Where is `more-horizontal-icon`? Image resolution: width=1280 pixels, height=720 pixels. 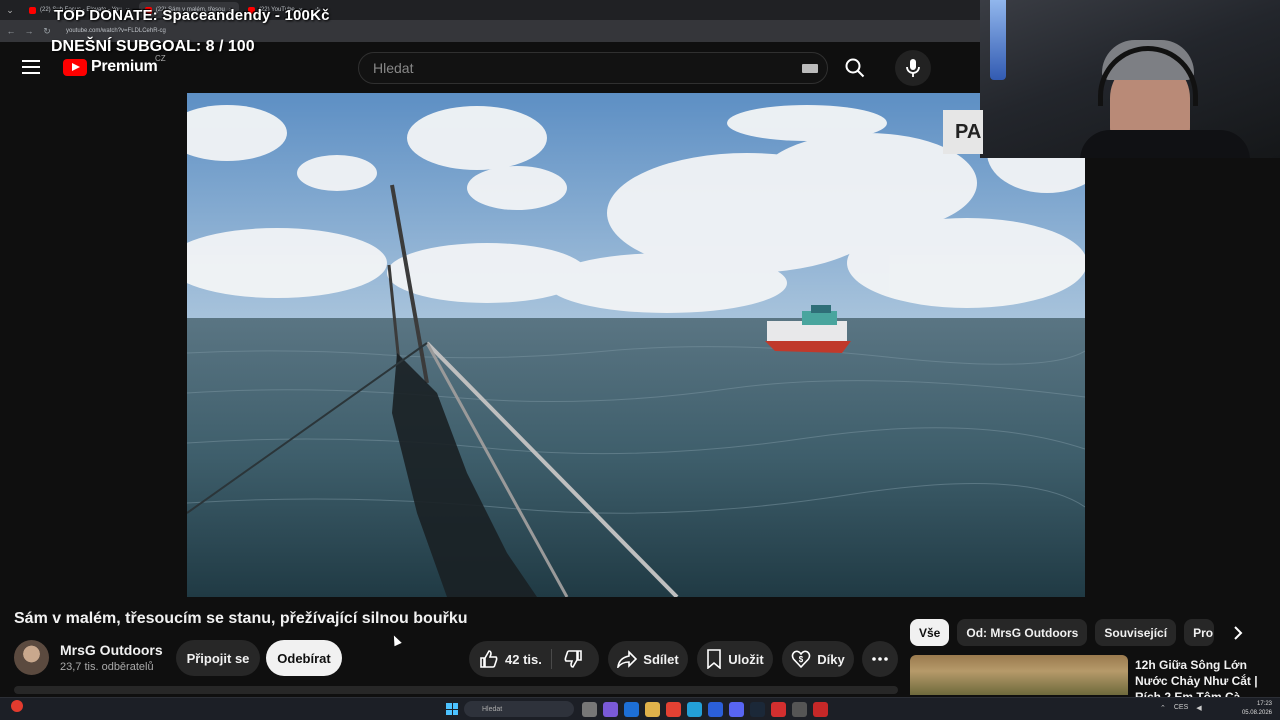
more-horizontal-icon is located at coordinates (880, 659).